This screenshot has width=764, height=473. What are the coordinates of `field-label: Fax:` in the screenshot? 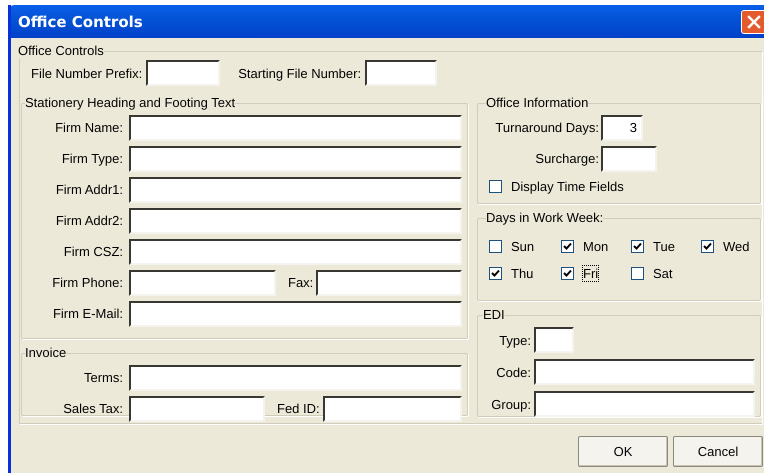 It's located at (301, 282).